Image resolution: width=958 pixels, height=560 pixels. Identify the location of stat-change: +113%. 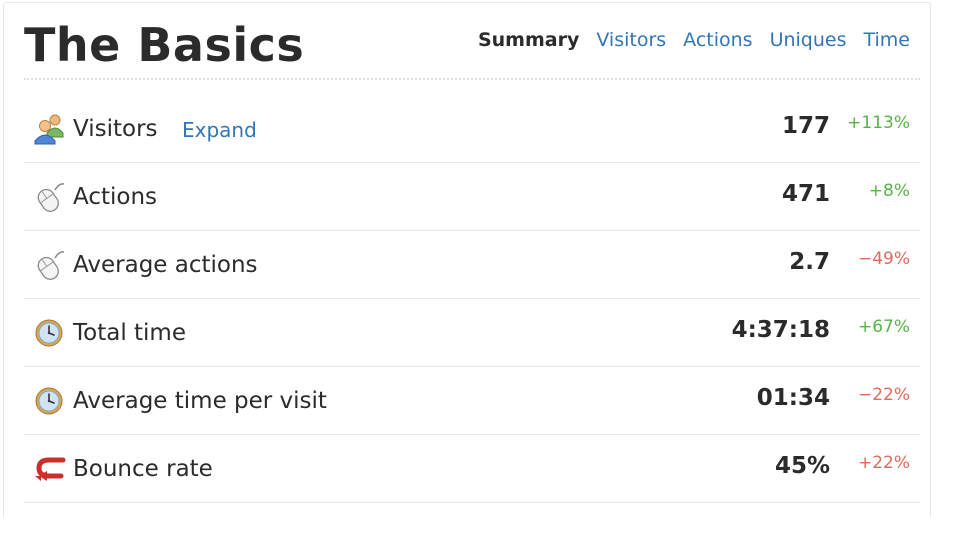
(878, 123).